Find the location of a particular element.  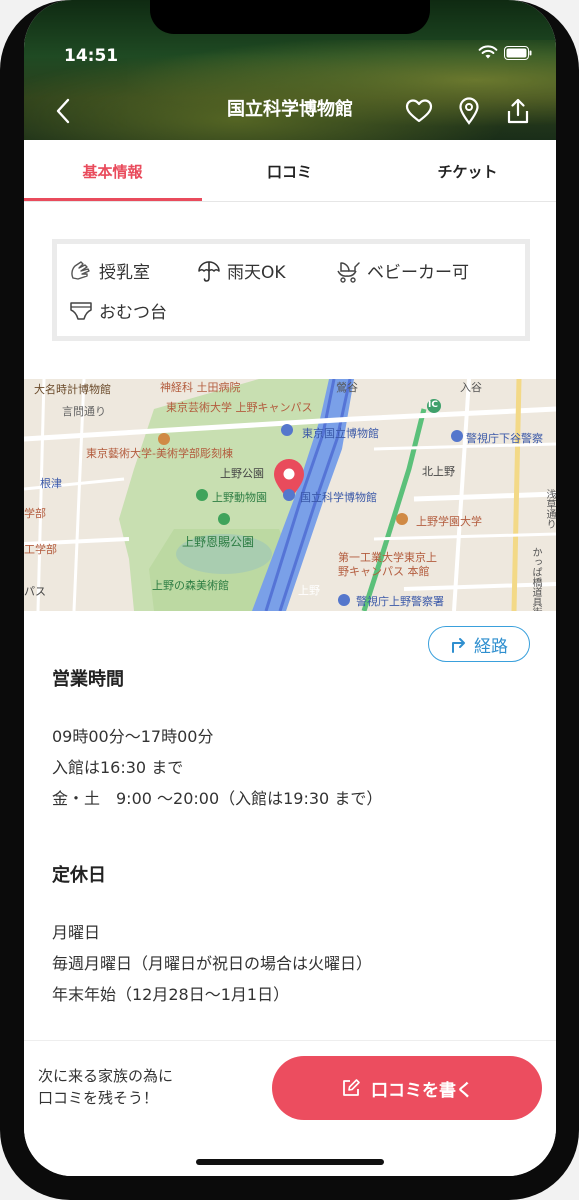

map-label: 上野 is located at coordinates (309, 590).